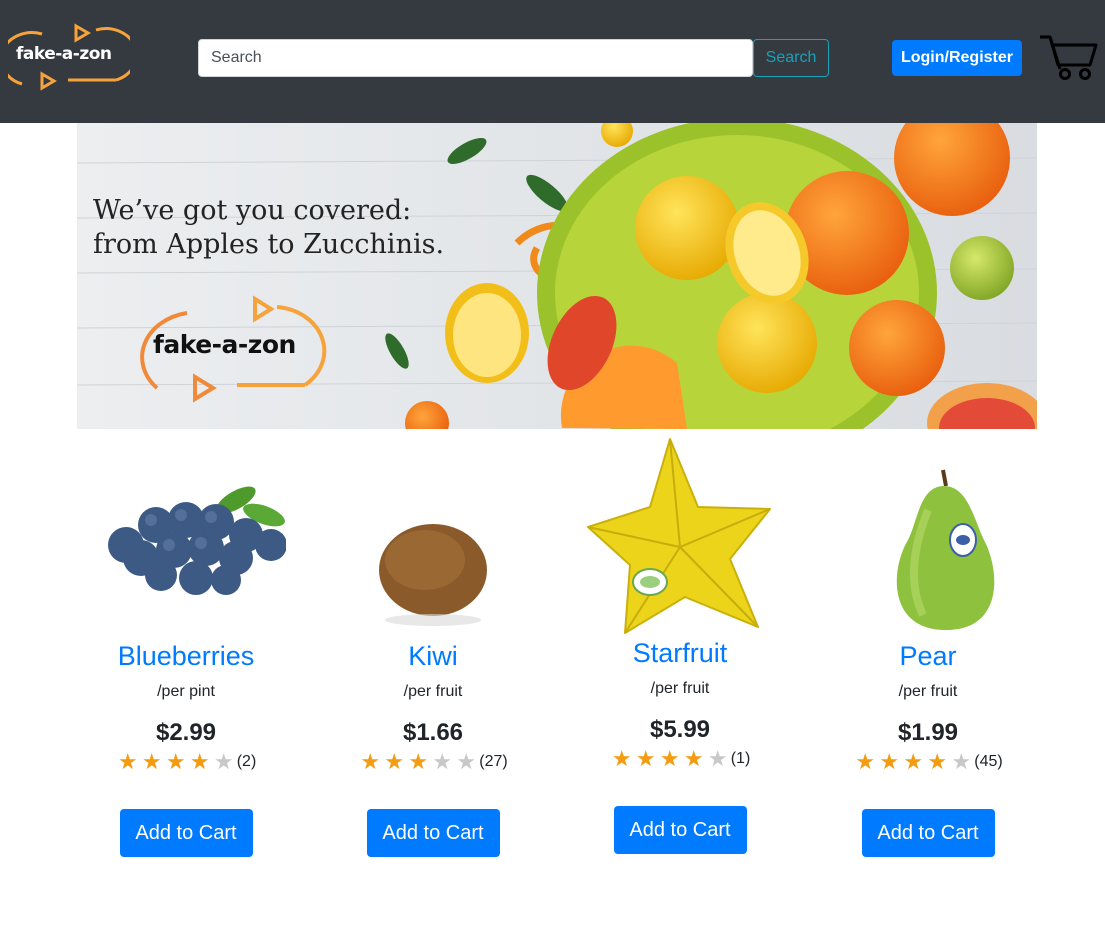  Describe the element at coordinates (1068, 57) in the screenshot. I see `cart-icon` at that location.